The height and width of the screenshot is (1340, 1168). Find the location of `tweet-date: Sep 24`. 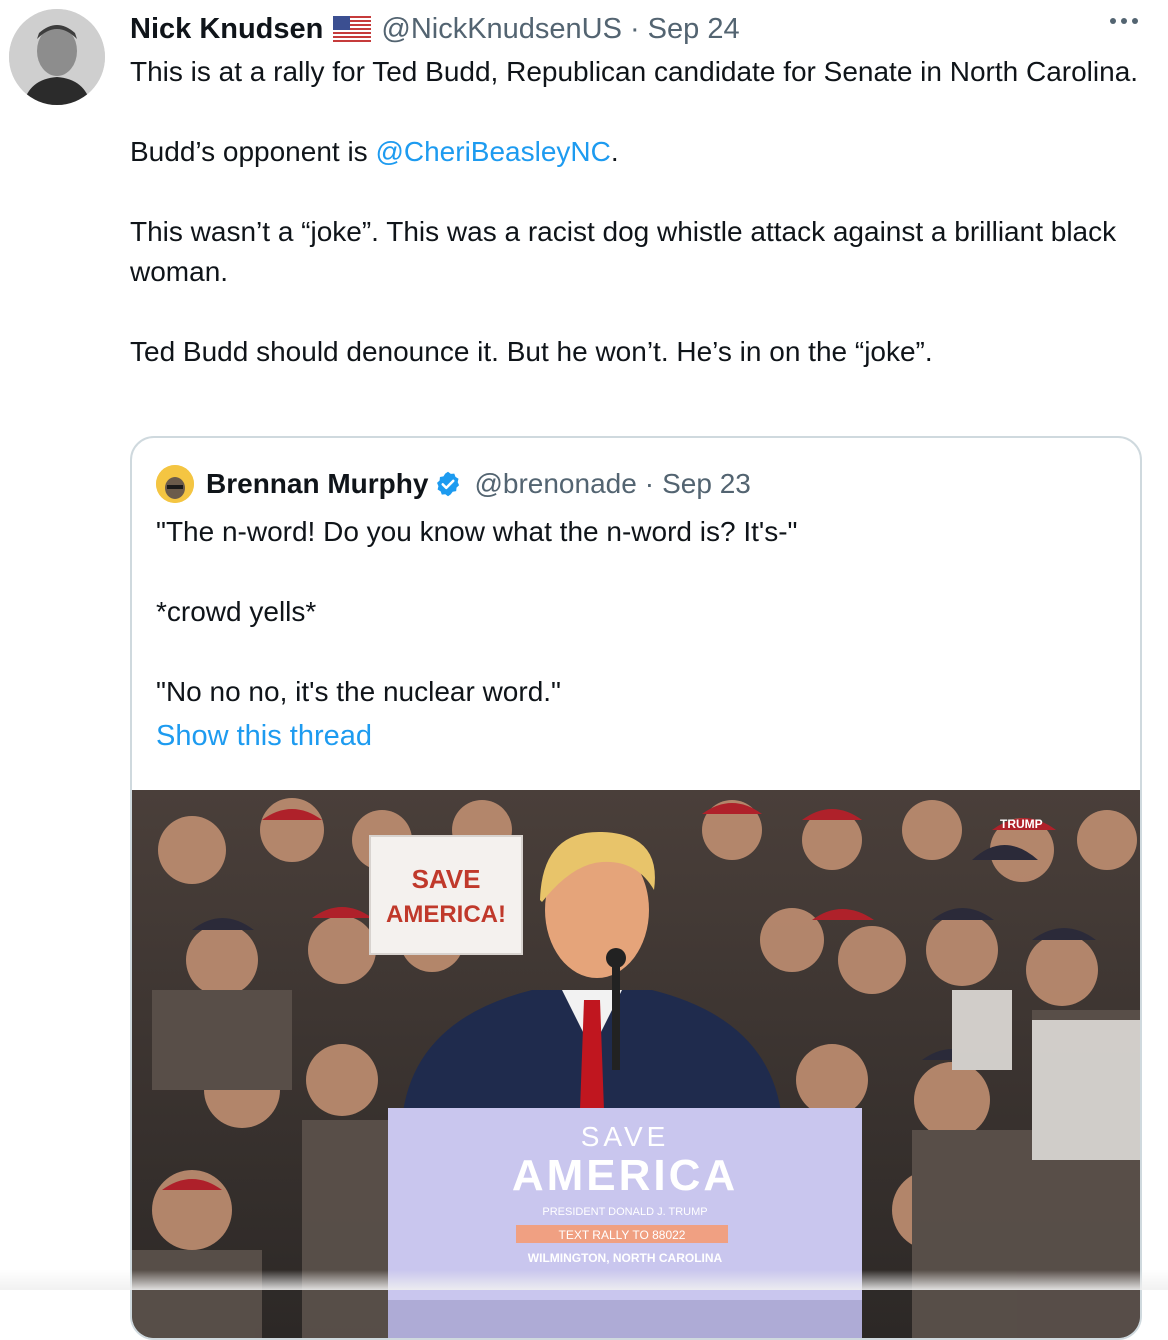

tweet-date: Sep 24 is located at coordinates (694, 29).